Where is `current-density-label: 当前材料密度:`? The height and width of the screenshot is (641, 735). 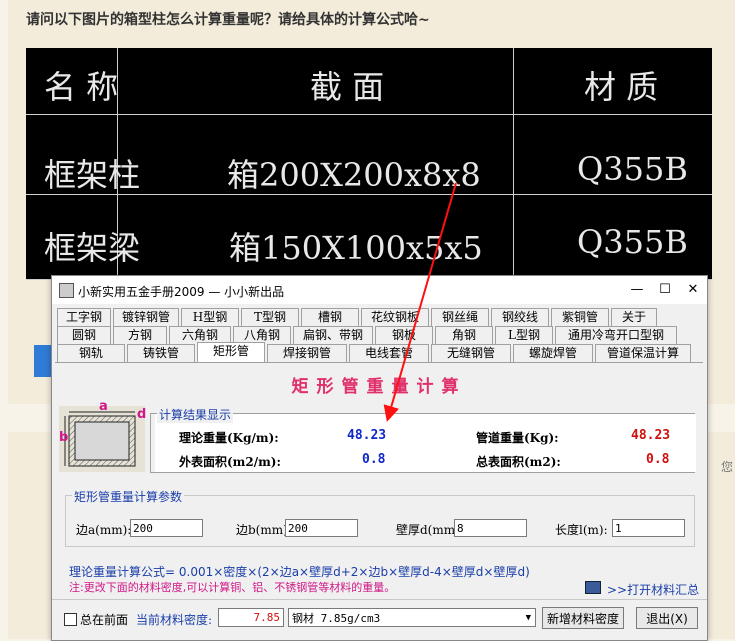 current-density-label: 当前材料密度: is located at coordinates (174, 620).